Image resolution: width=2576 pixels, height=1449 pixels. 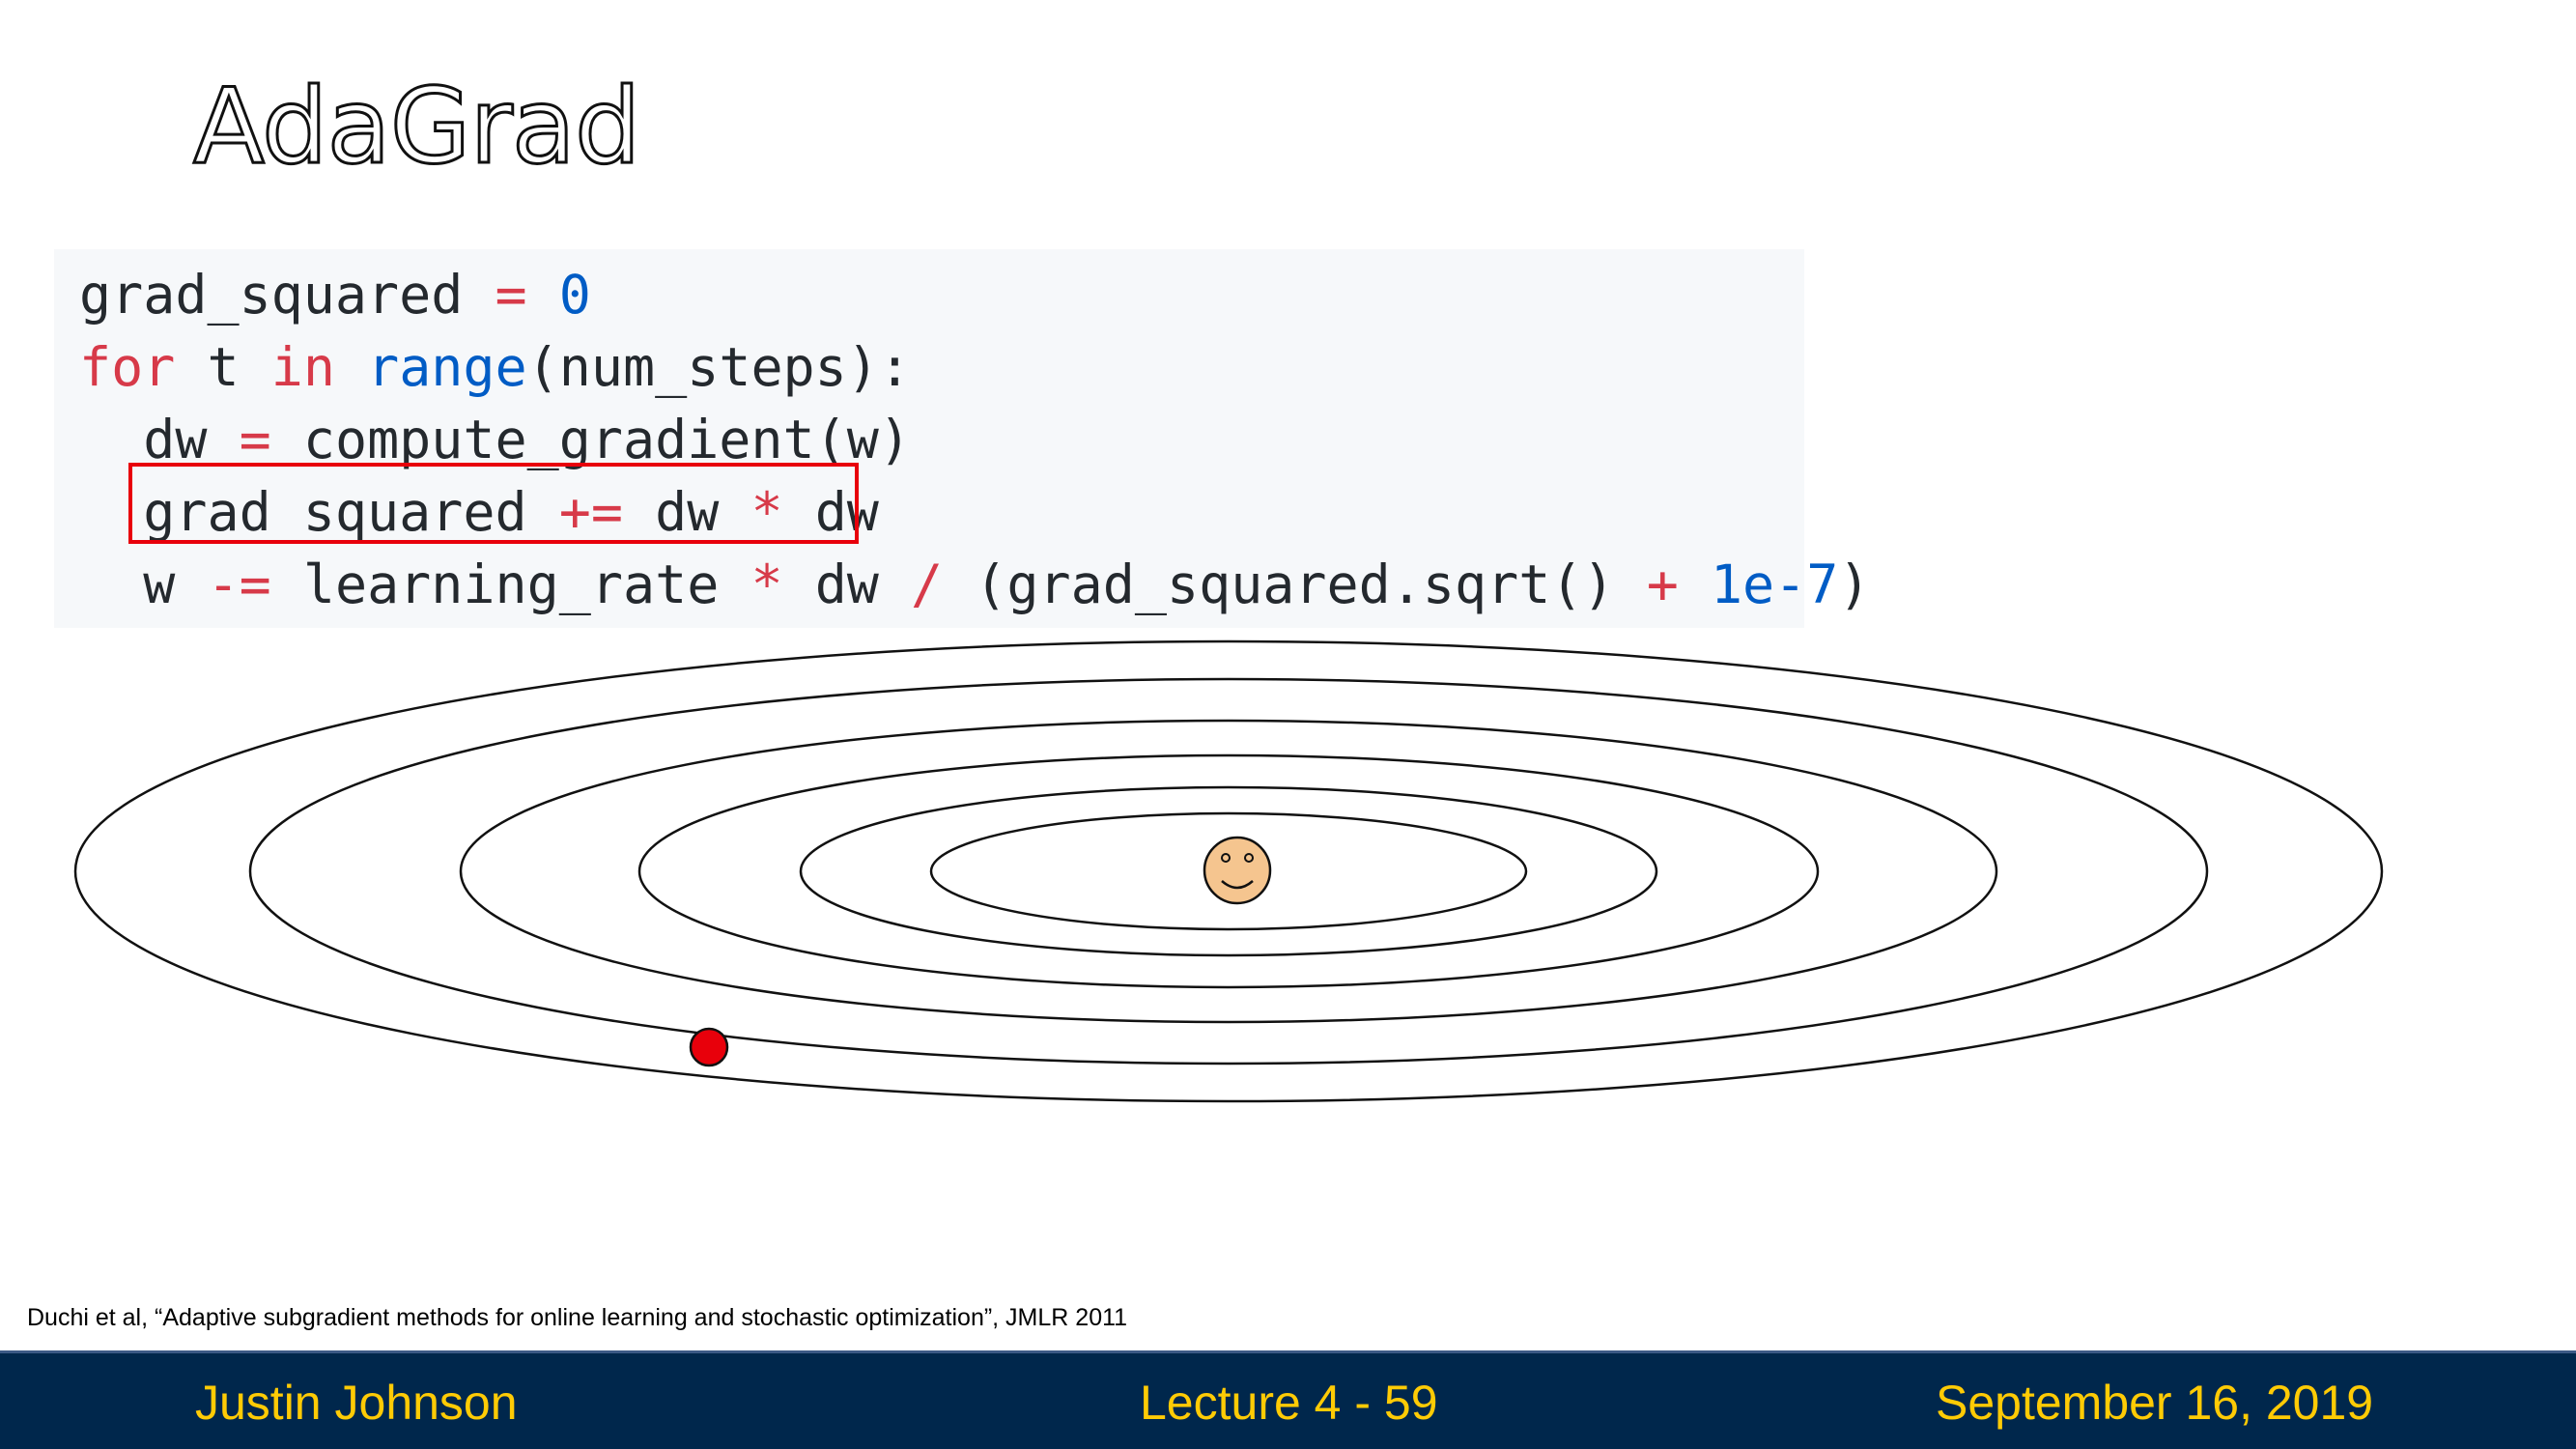 What do you see at coordinates (2155, 1403) in the screenshot?
I see `footer-date: September 16, 2019` at bounding box center [2155, 1403].